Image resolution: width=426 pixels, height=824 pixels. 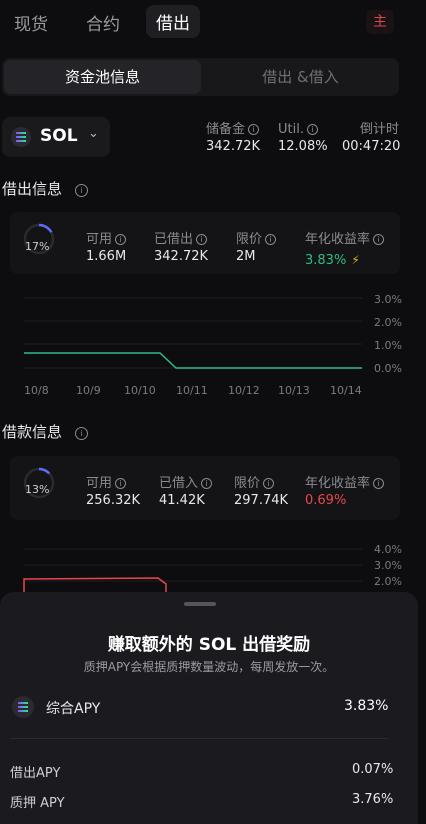 I want to click on tab-lending: 借出, so click(x=173, y=21).